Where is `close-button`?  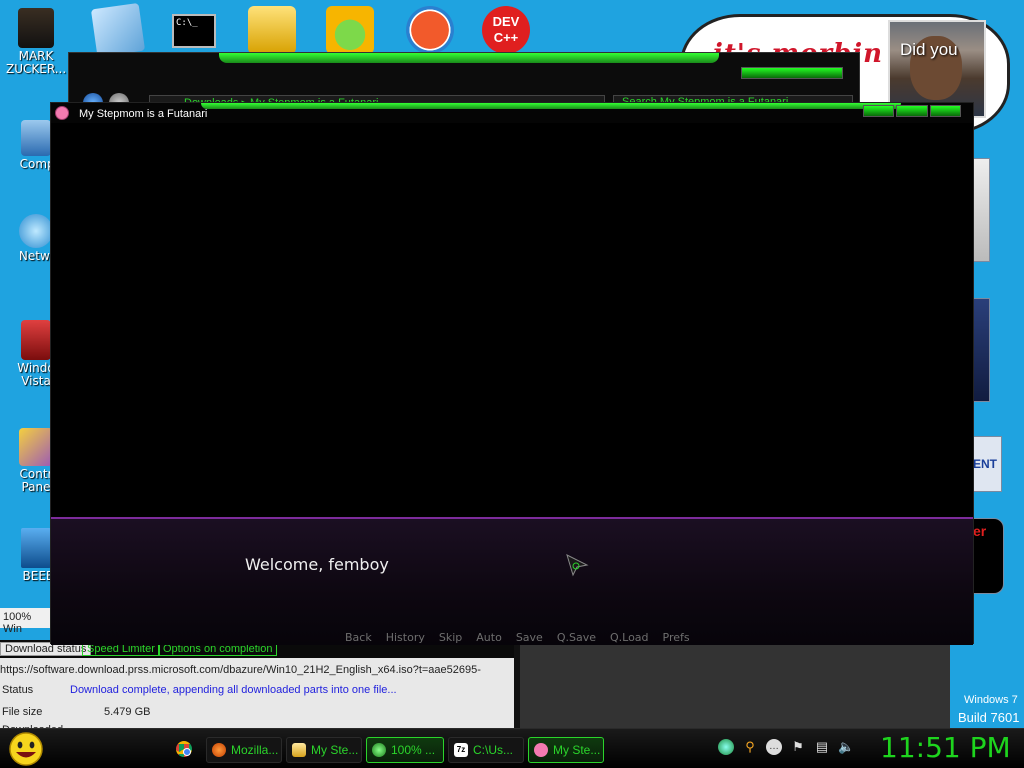 close-button is located at coordinates (945, 111).